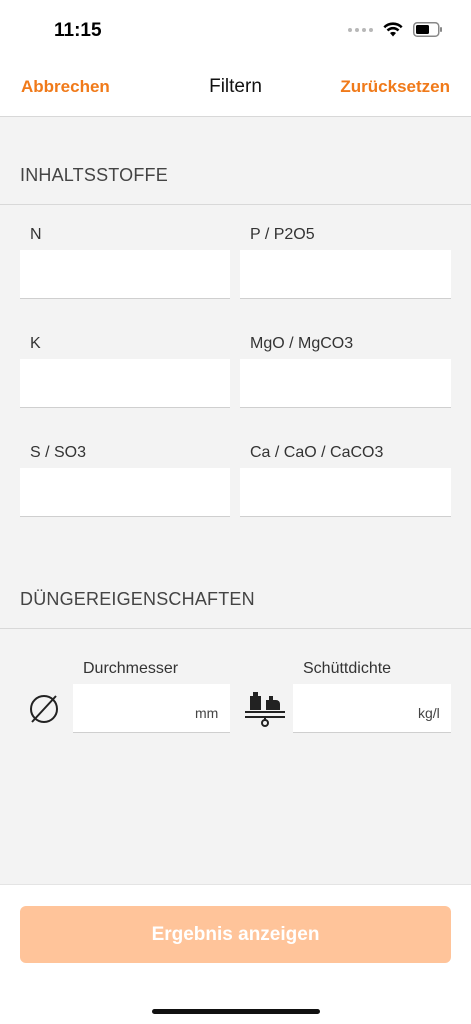  I want to click on wifi-icon, so click(393, 29).